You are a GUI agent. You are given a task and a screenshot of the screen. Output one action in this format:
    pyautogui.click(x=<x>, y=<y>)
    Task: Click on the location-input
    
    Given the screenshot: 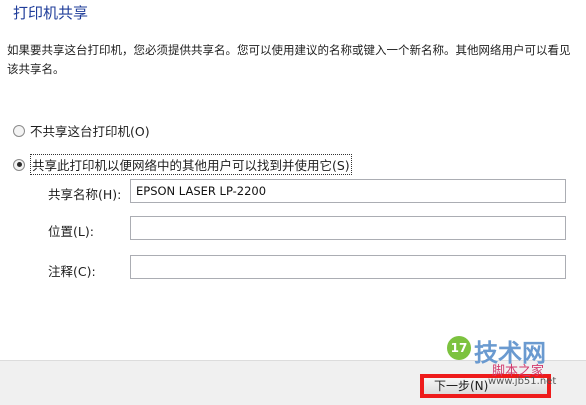 What is the action you would take?
    pyautogui.click(x=348, y=228)
    